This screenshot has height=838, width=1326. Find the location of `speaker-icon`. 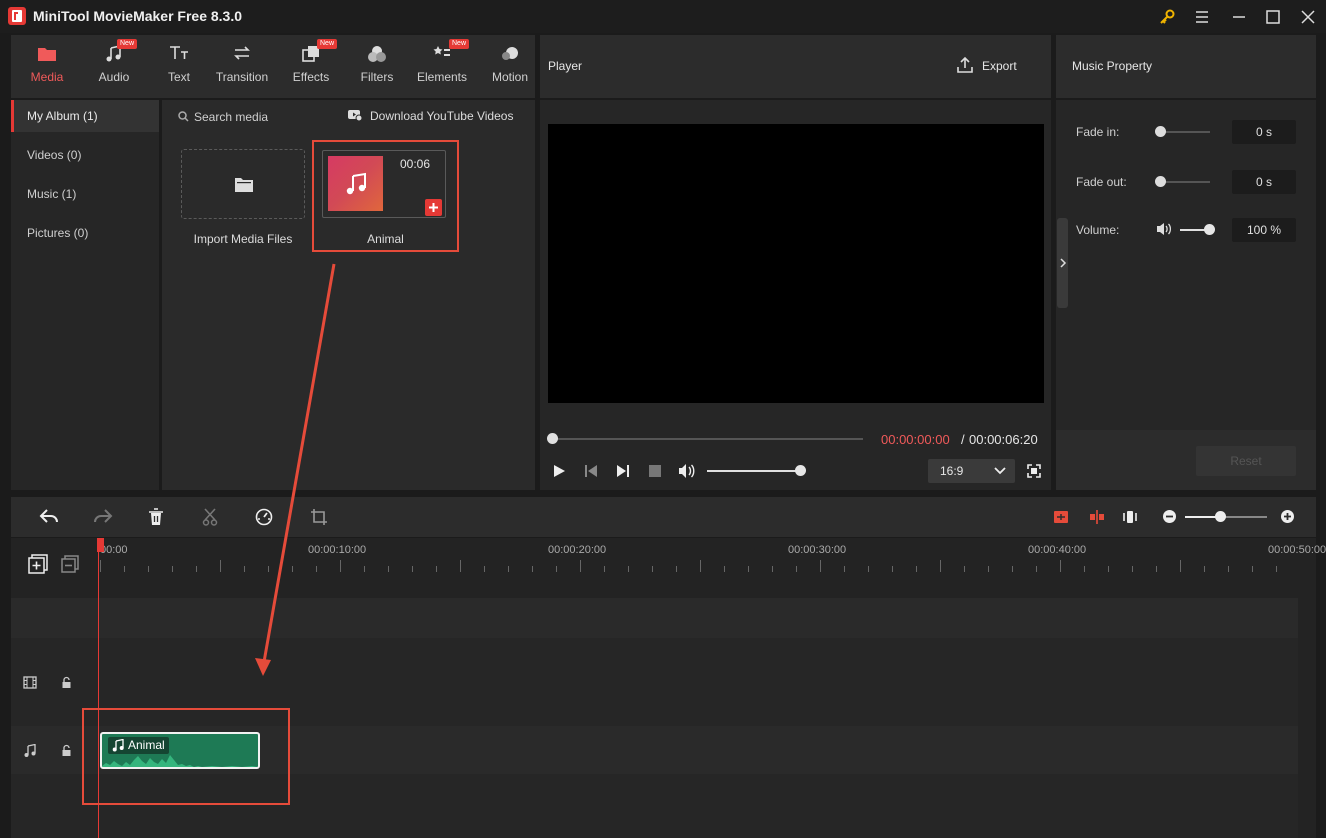

speaker-icon is located at coordinates (1164, 229).